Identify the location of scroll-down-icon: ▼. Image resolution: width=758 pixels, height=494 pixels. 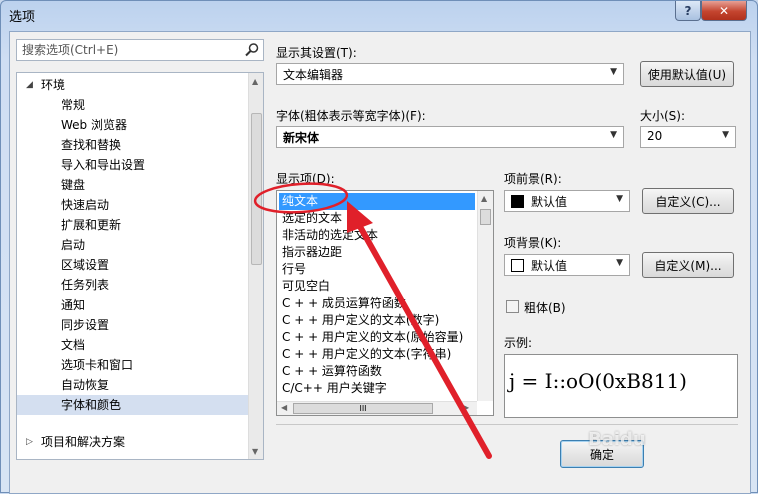
(255, 451).